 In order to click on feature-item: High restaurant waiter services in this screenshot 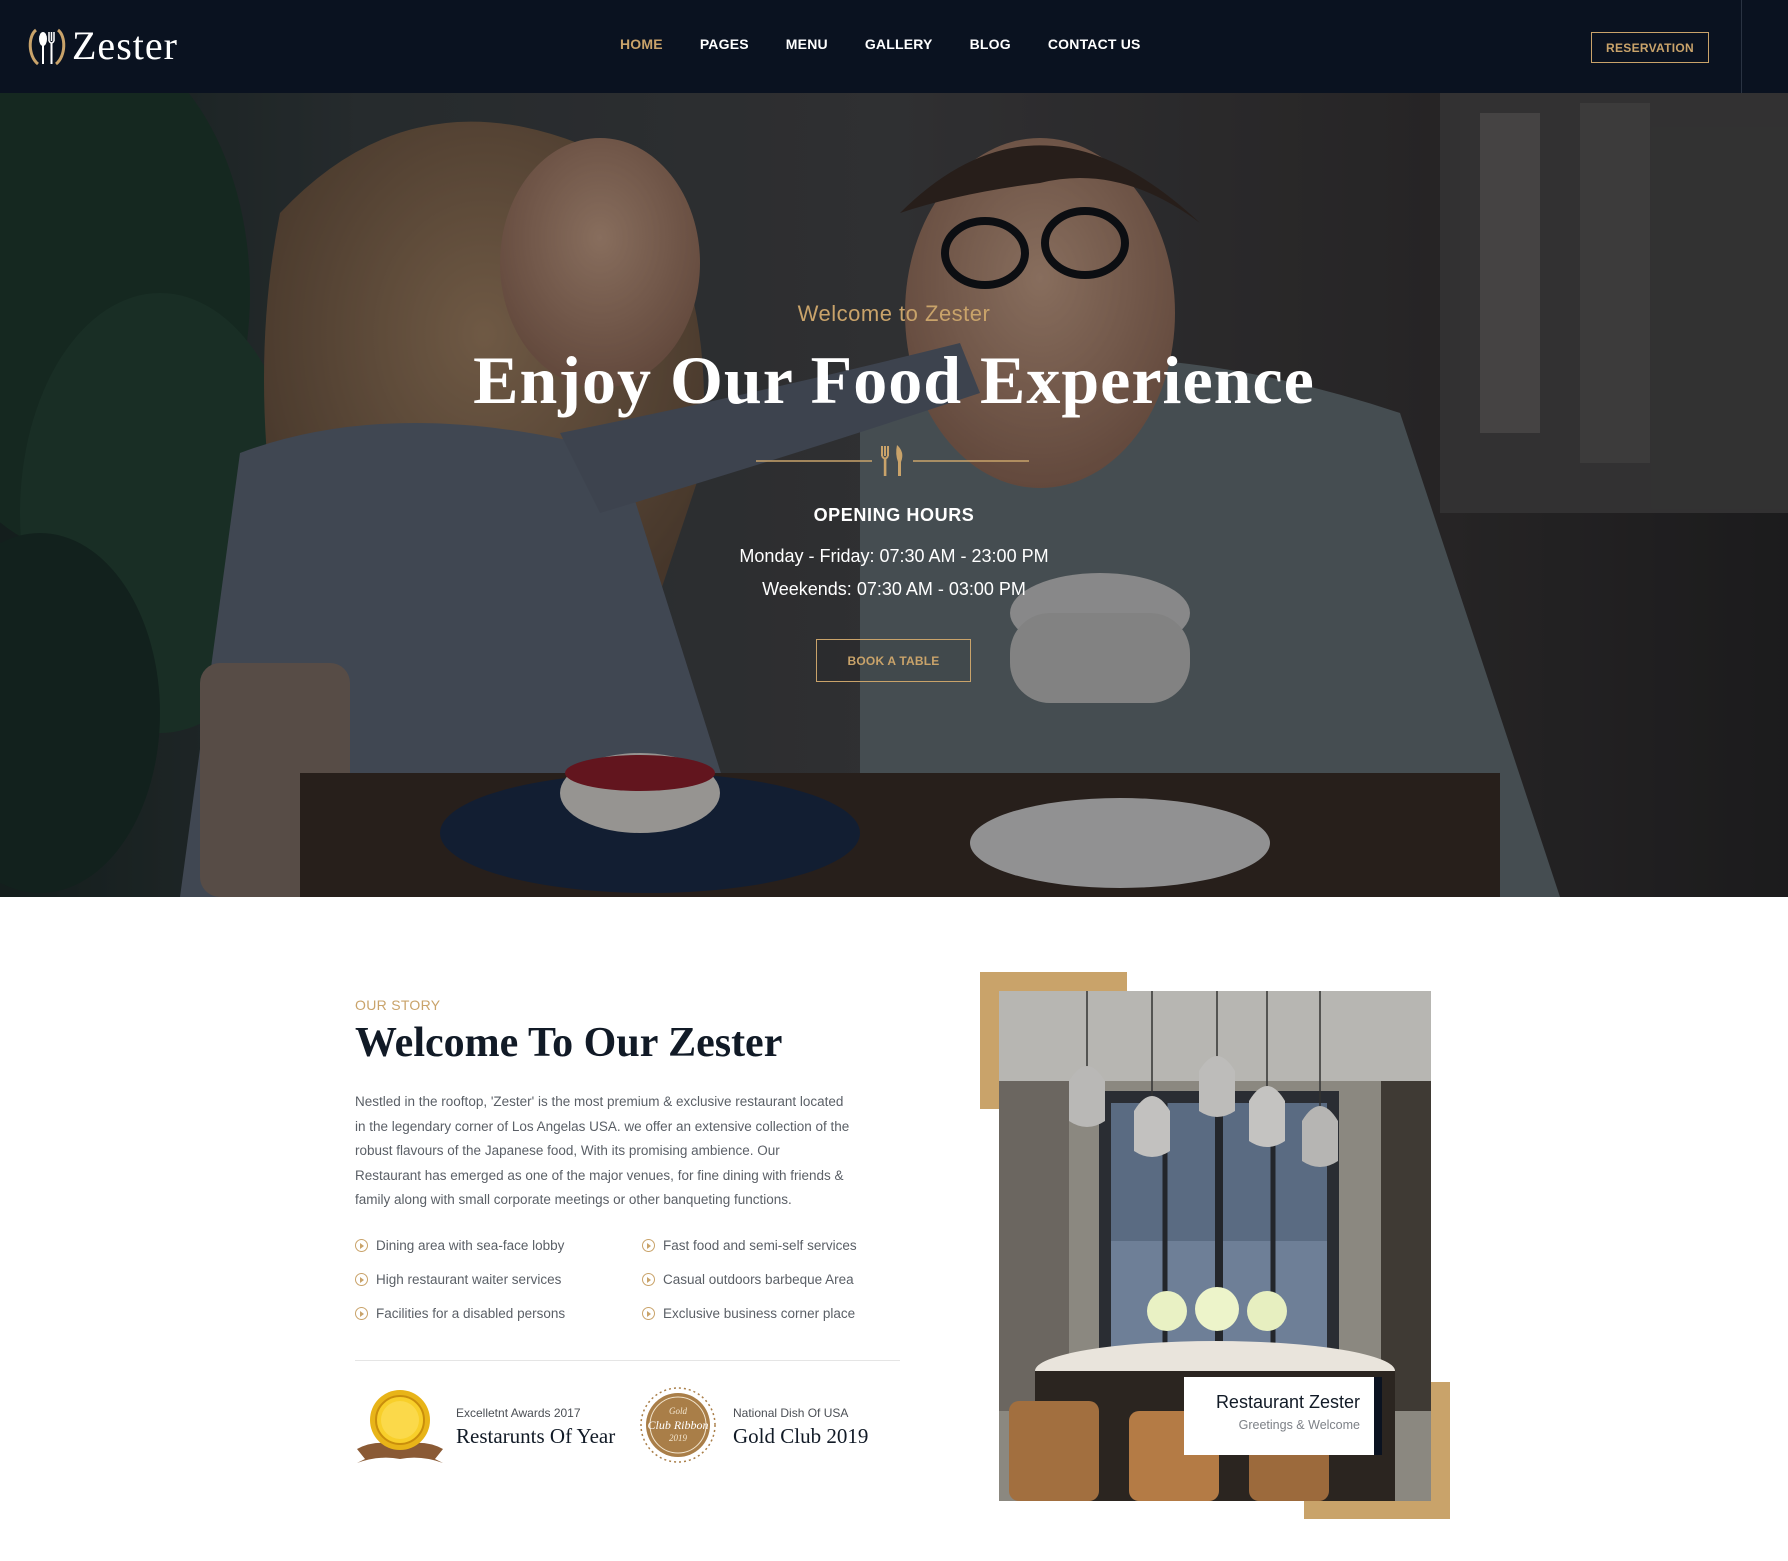, I will do `click(458, 1279)`.